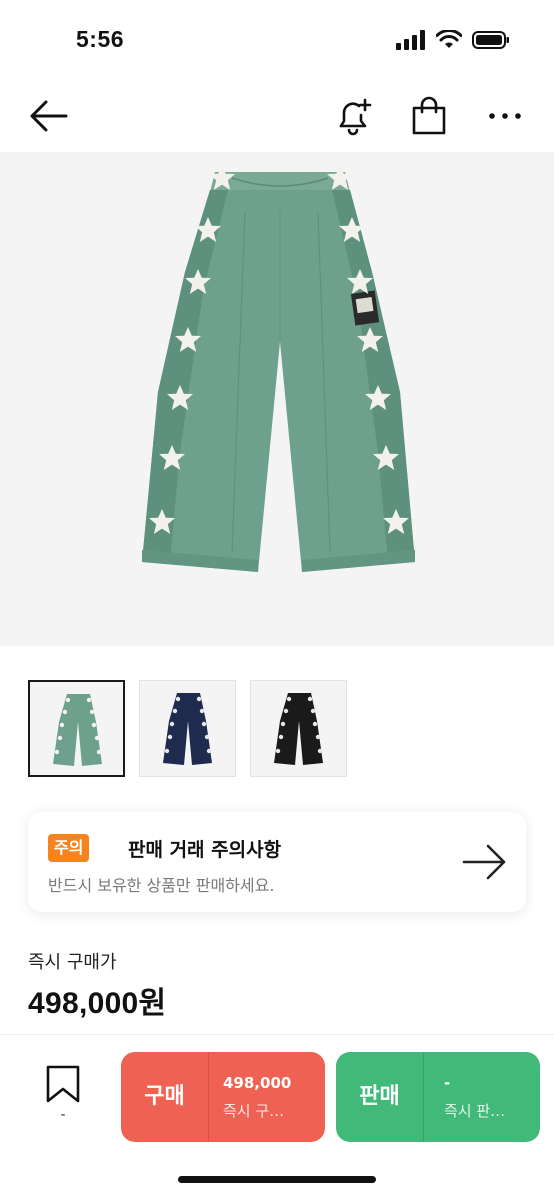 The width and height of the screenshot is (554, 1200). What do you see at coordinates (165, 1097) in the screenshot?
I see `buy-label: 구매` at bounding box center [165, 1097].